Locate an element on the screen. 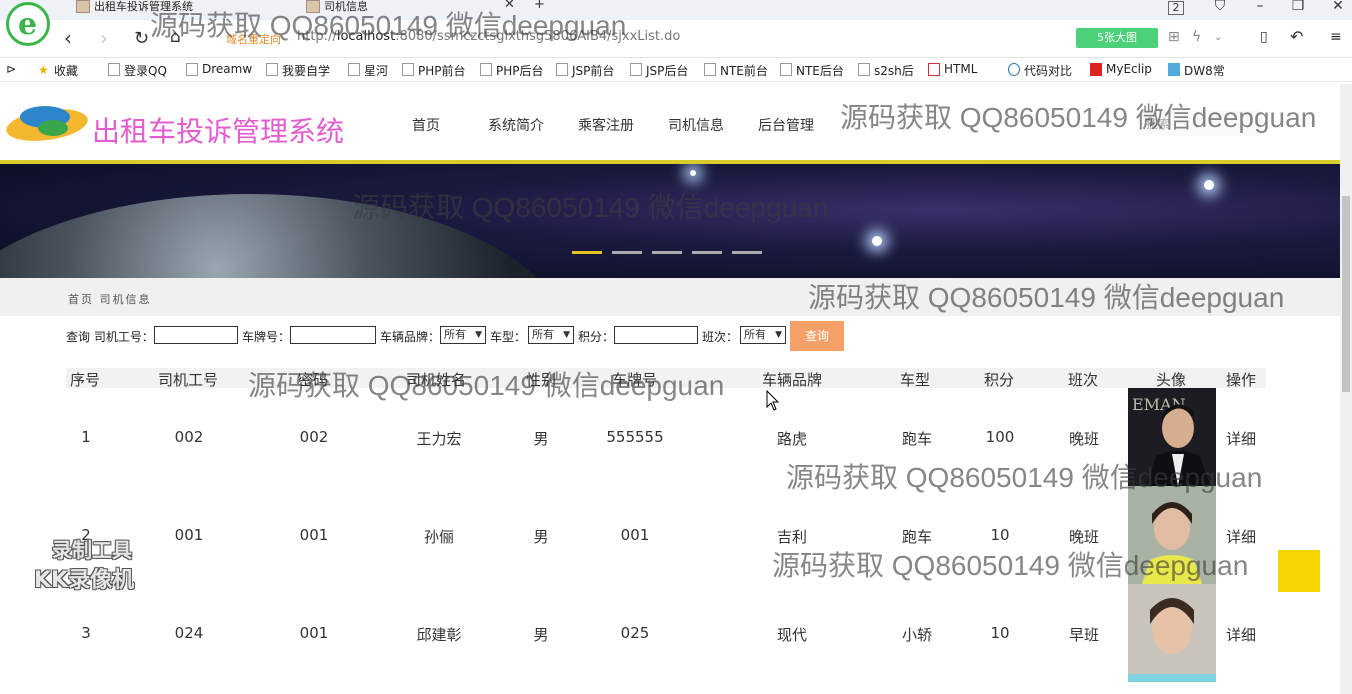 This screenshot has height=694, width=1352. shirt-icon: ⛉ is located at coordinates (1220, 7).